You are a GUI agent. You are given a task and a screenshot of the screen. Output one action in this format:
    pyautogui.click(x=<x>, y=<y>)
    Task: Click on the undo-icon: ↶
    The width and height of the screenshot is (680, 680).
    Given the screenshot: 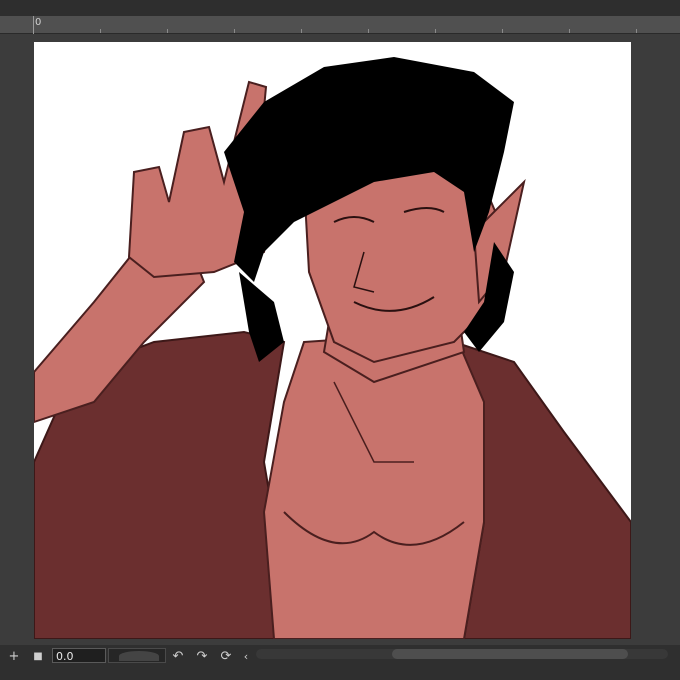 What is the action you would take?
    pyautogui.click(x=178, y=656)
    